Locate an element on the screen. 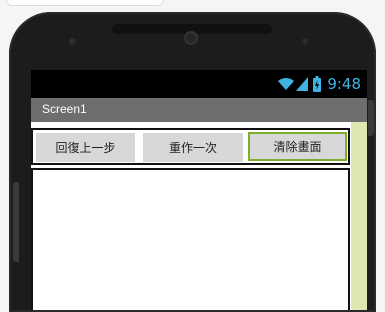 The width and height of the screenshot is (385, 312). volume-button is located at coordinates (16, 222).